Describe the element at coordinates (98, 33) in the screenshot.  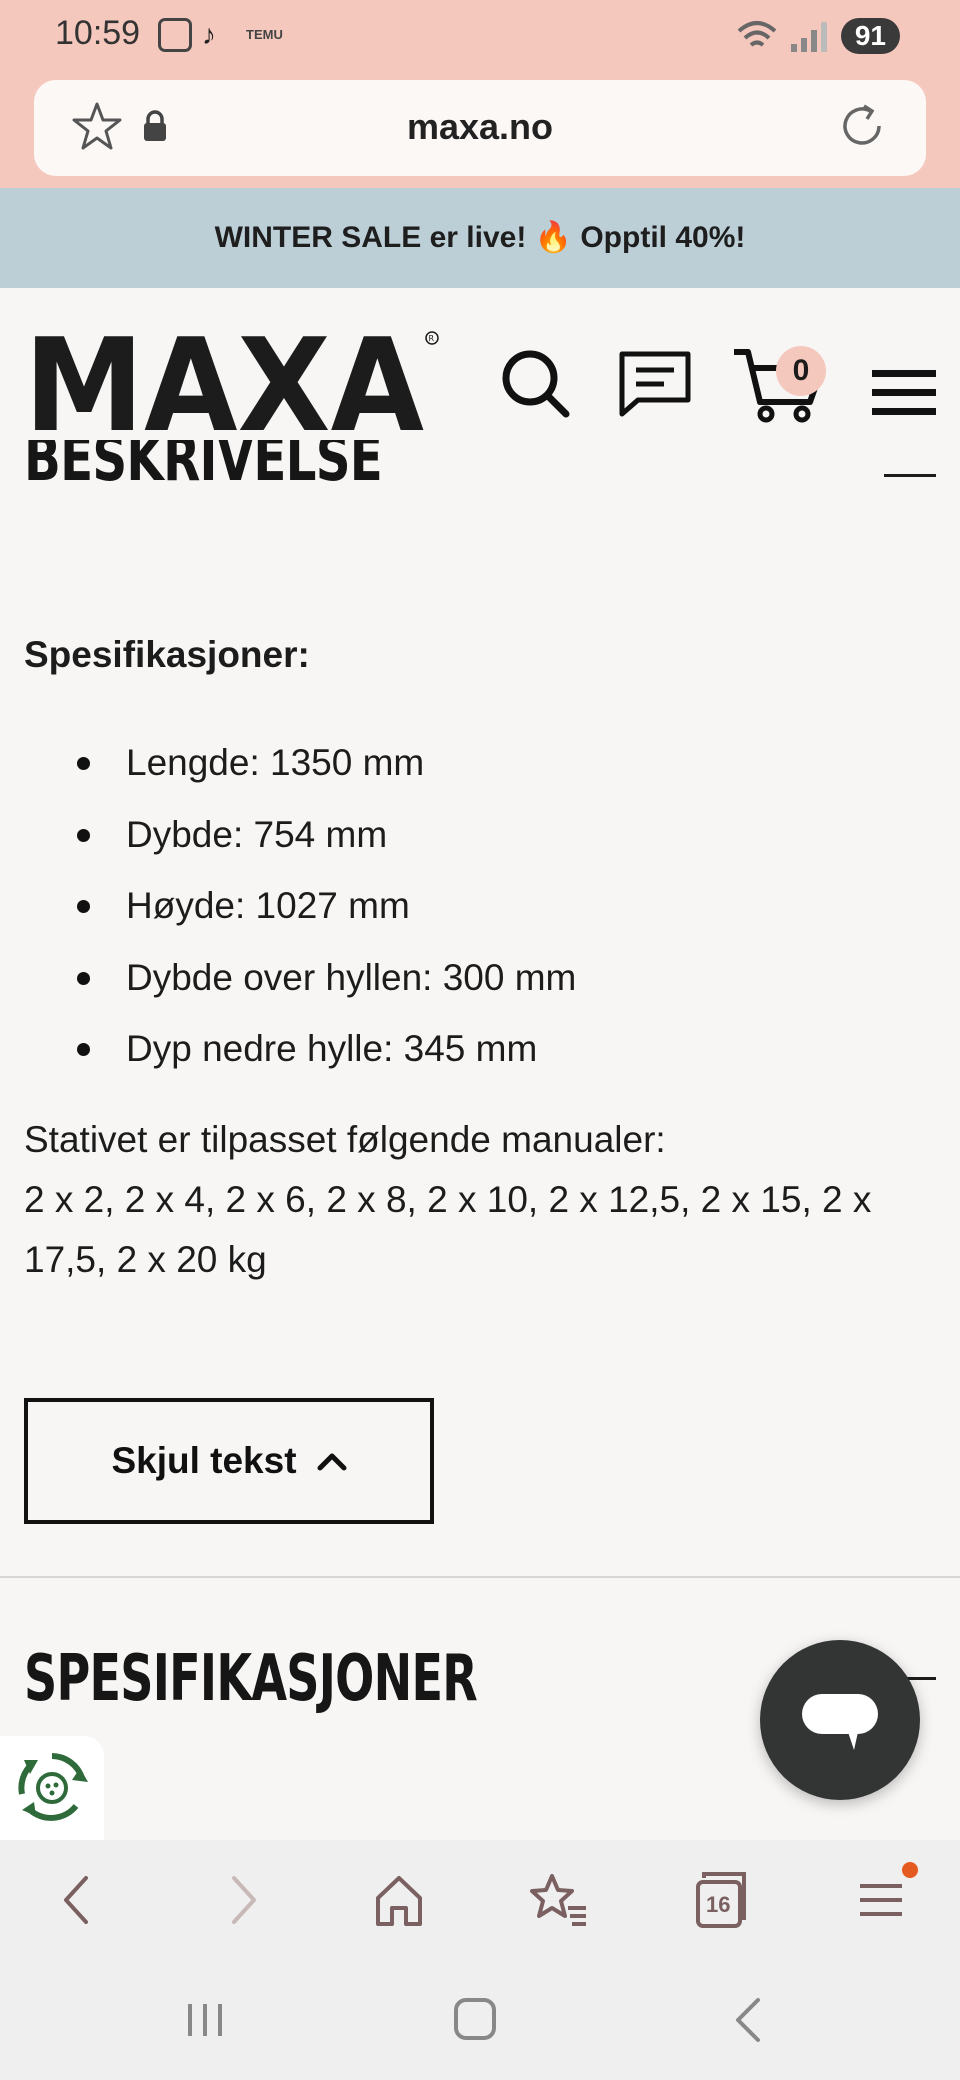
I see `status-time: 10:59` at that location.